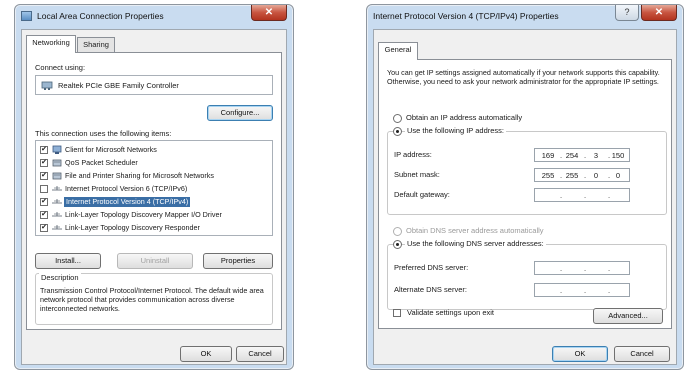  I want to click on use-following-dns-radio, so click(397, 244).